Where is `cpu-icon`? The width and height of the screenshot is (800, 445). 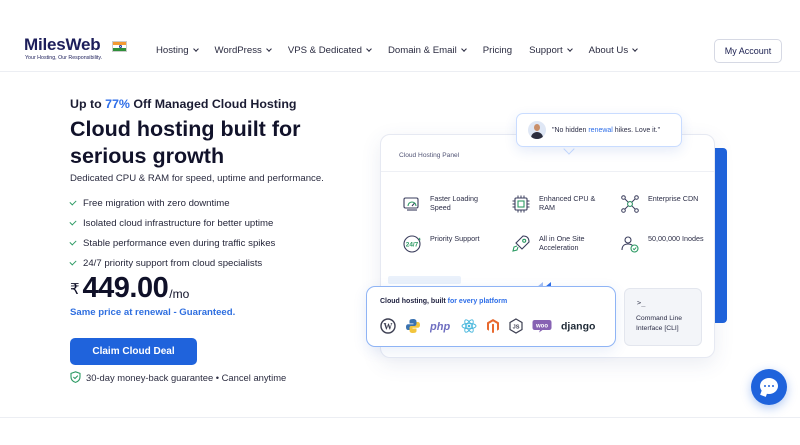 cpu-icon is located at coordinates (521, 204).